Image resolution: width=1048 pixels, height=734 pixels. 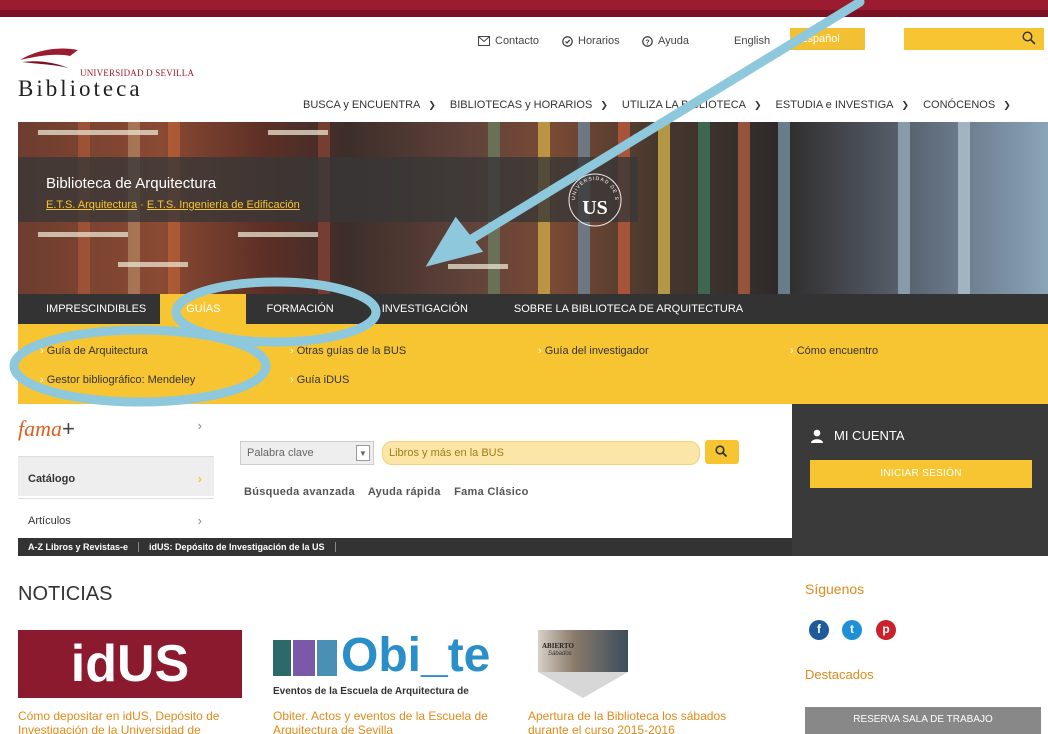 I want to click on nav-estudia-label: ESTUDIA e INVESTIGA, so click(x=834, y=105).